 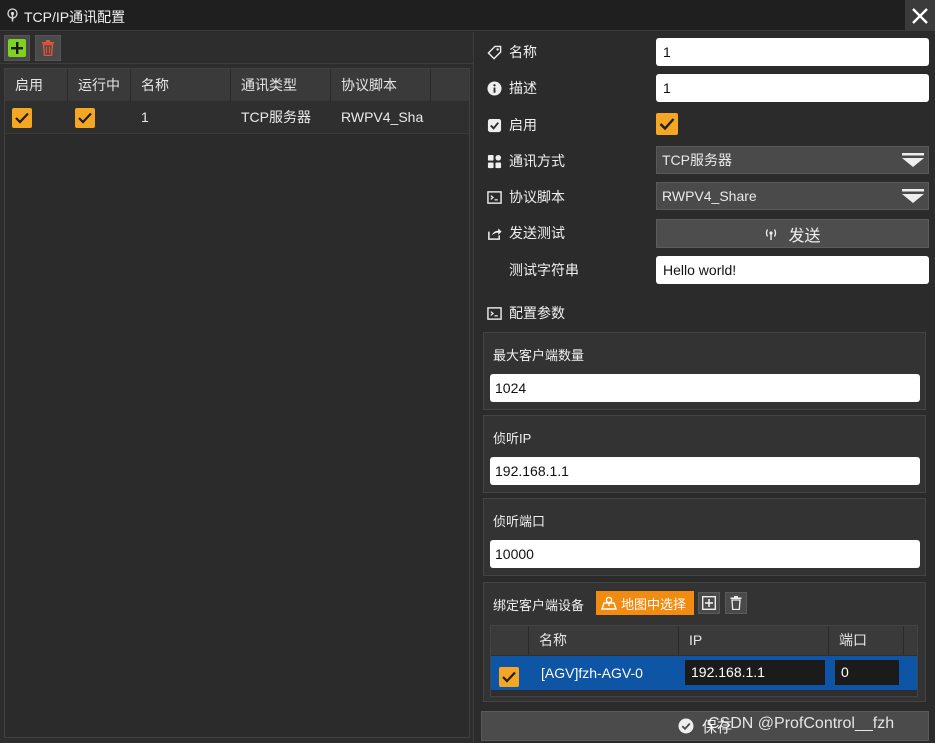 What do you see at coordinates (75, 17) in the screenshot?
I see `window-title: TCP/IP通讯配置` at bounding box center [75, 17].